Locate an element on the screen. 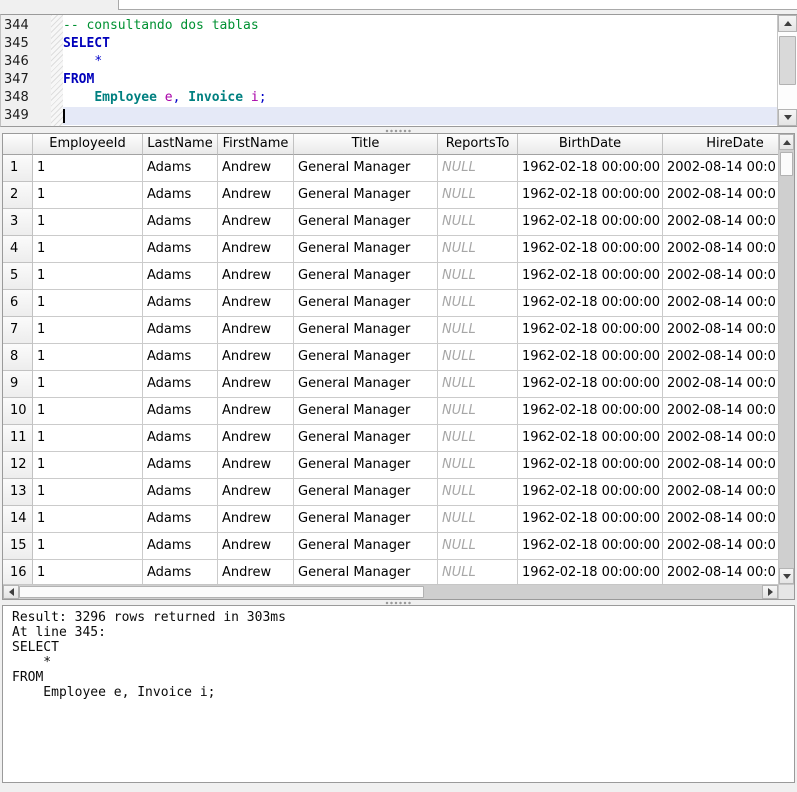 Image resolution: width=797 pixels, height=792 pixels. row-header: 8 is located at coordinates (18, 357).